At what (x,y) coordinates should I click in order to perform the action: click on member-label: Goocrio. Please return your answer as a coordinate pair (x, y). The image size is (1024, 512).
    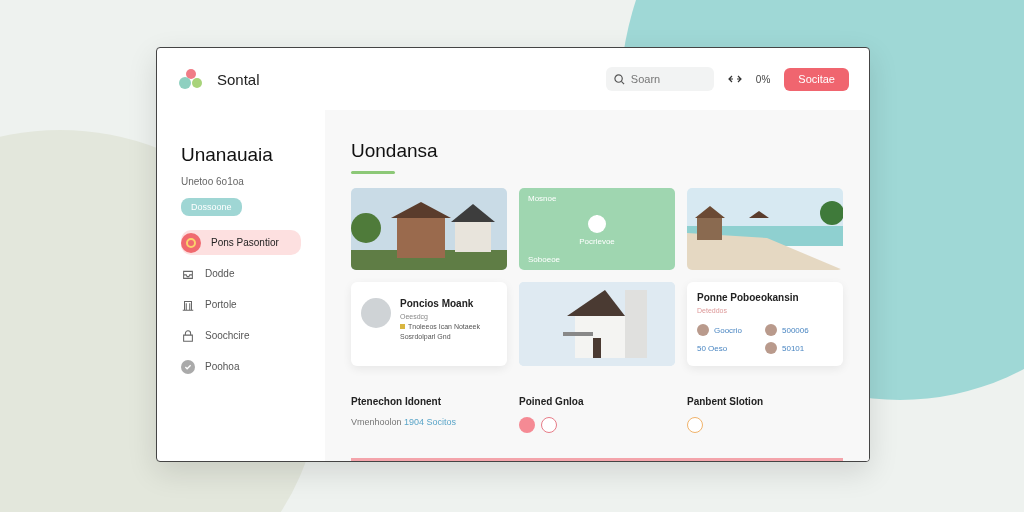
    Looking at the image, I should click on (728, 330).